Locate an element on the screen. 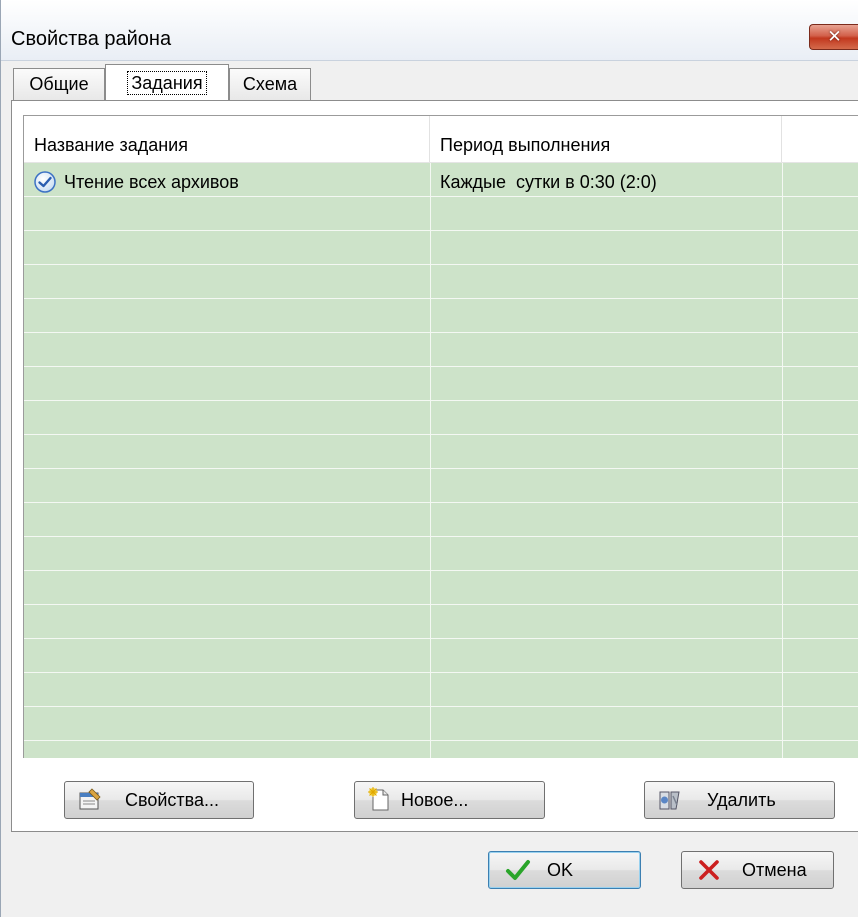  new-document-icon is located at coordinates (378, 799).